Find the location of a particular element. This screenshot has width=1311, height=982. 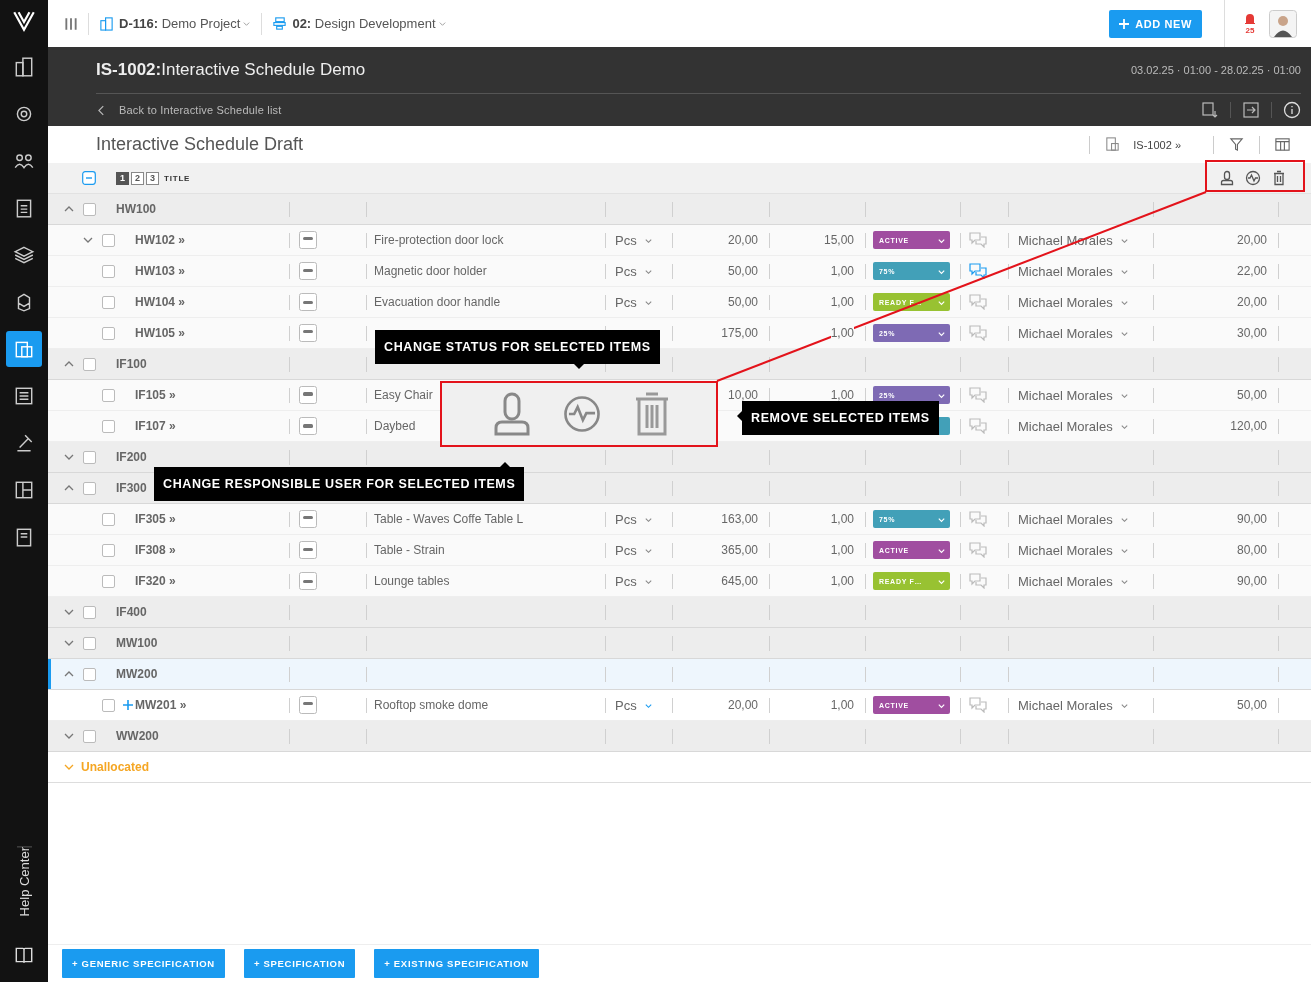

group-row: IF400 is located at coordinates (679, 612).